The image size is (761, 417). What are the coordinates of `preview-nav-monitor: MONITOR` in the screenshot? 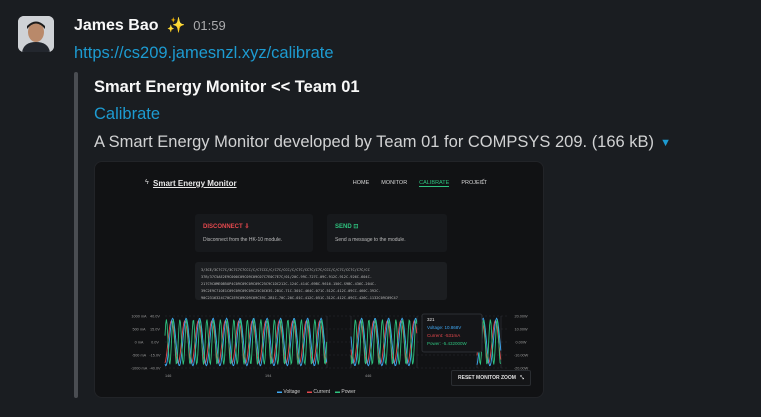 It's located at (394, 183).